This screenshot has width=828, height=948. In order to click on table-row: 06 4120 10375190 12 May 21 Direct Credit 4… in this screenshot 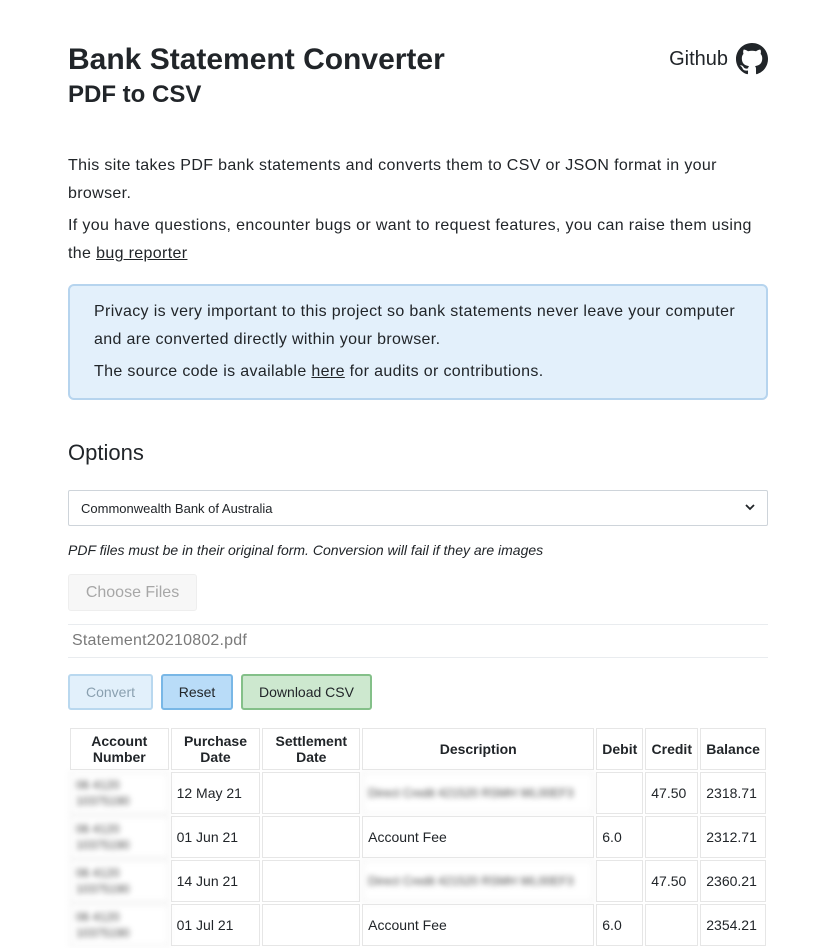, I will do `click(418, 793)`.